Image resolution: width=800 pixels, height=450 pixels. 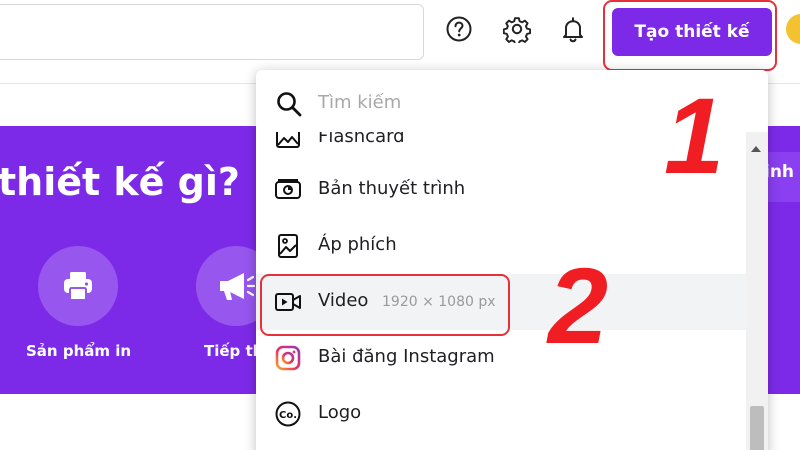 What do you see at coordinates (690, 35) in the screenshot?
I see `annotation-highlight-create-button` at bounding box center [690, 35].